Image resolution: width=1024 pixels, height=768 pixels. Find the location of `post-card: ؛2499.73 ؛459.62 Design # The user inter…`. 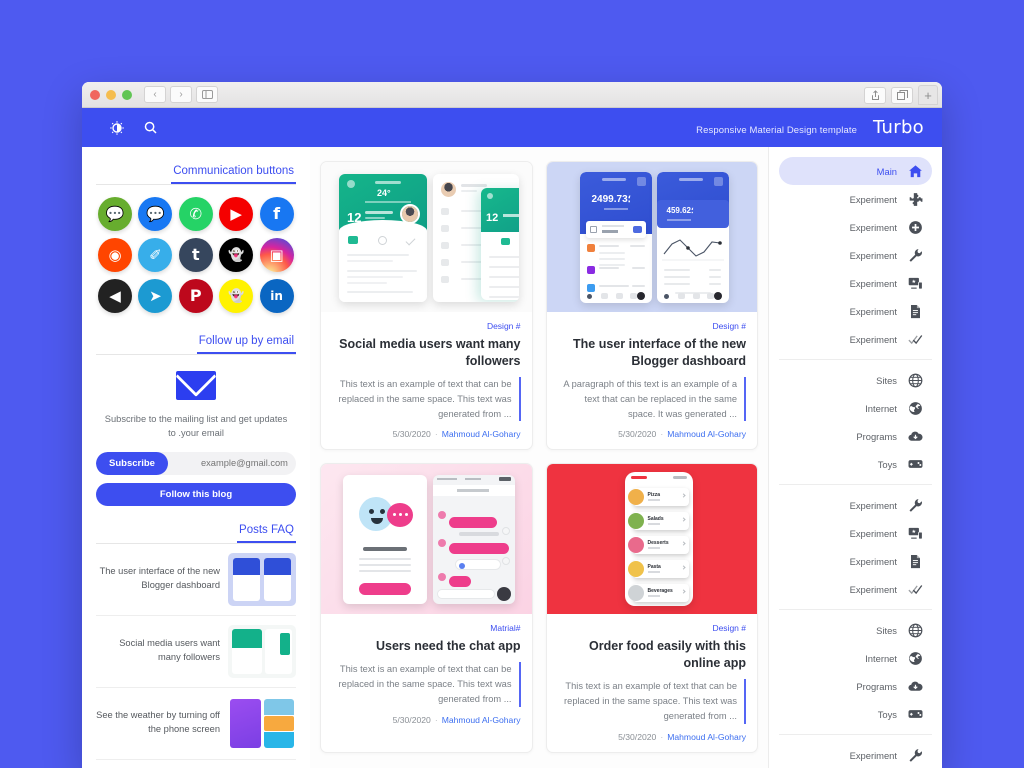

post-card: ؛2499.73 ؛459.62 Design # The user inter… is located at coordinates (651, 306).